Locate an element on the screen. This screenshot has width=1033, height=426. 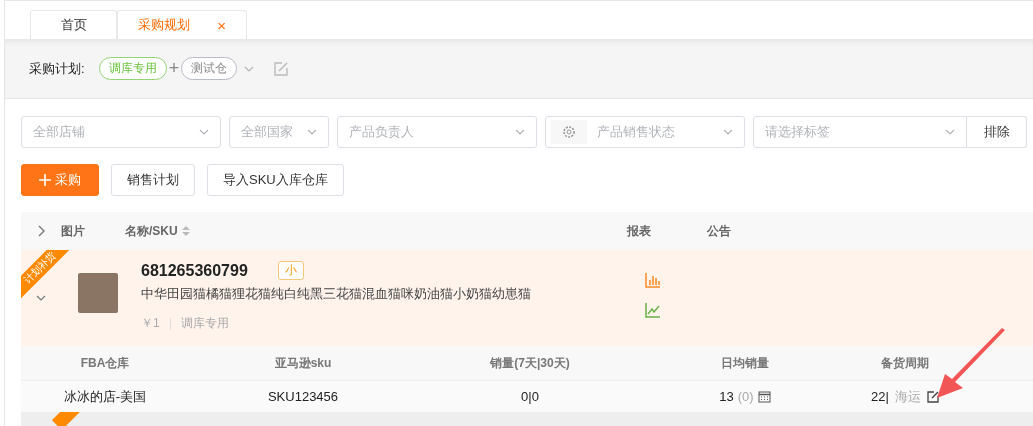
plan-tag: 调库专用 is located at coordinates (132, 68).